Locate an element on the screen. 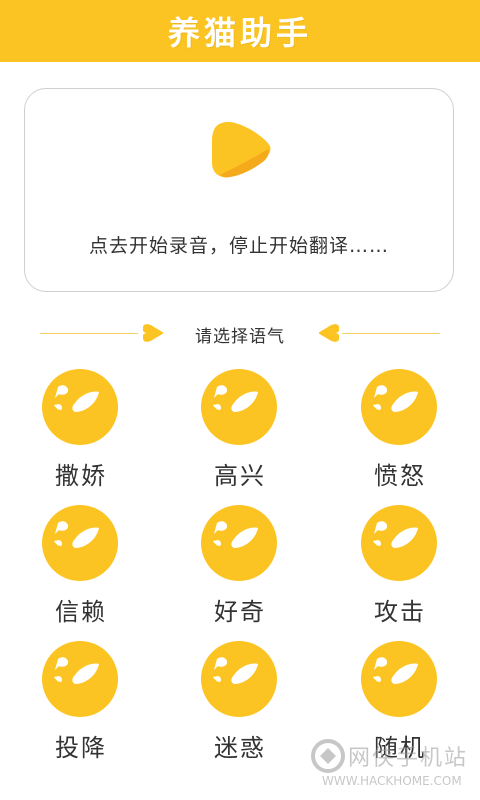 Image resolution: width=480 pixels, height=800 pixels. app-title: 养猫助手 is located at coordinates (239, 33).